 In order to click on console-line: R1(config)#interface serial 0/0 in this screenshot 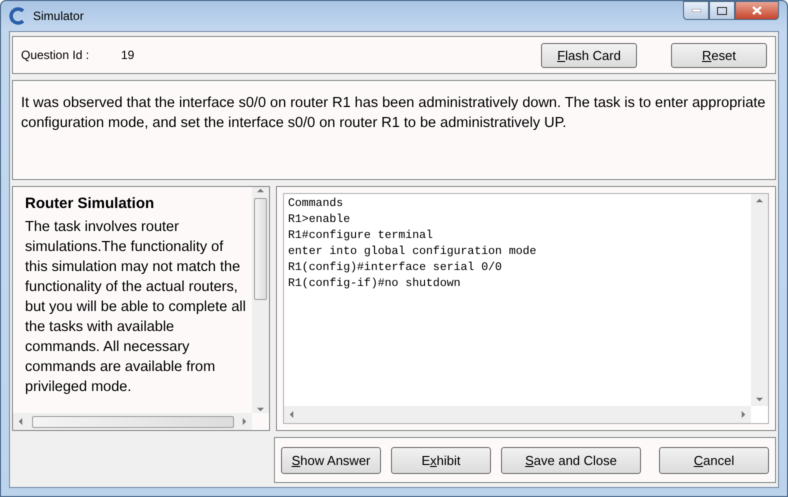, I will do `click(395, 268)`.